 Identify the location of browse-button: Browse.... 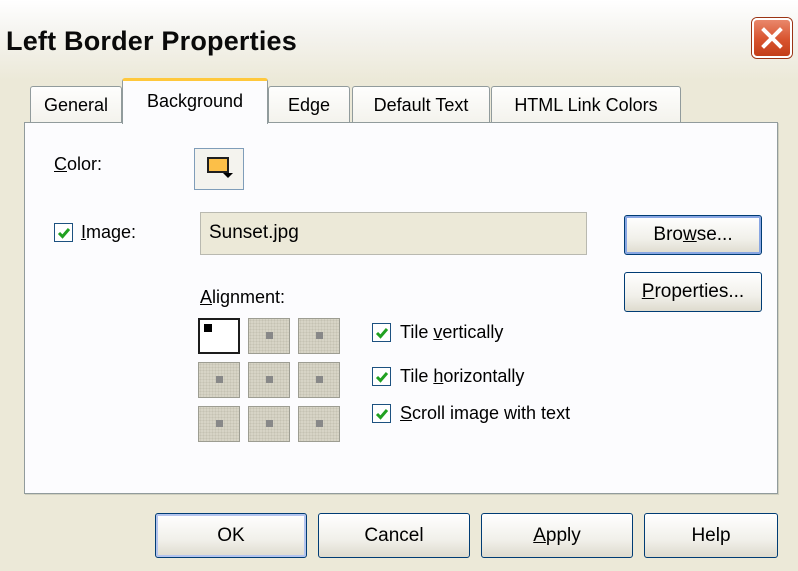
(693, 235).